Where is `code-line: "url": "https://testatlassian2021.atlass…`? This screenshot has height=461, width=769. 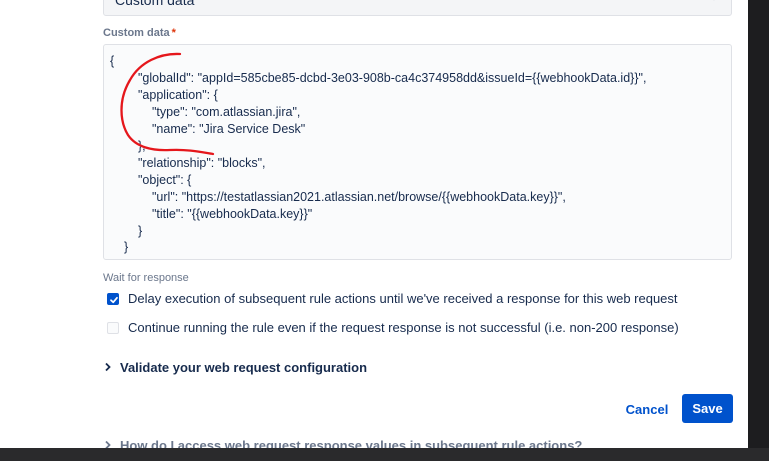 code-line: "url": "https://testatlassian2021.atlass… is located at coordinates (359, 197).